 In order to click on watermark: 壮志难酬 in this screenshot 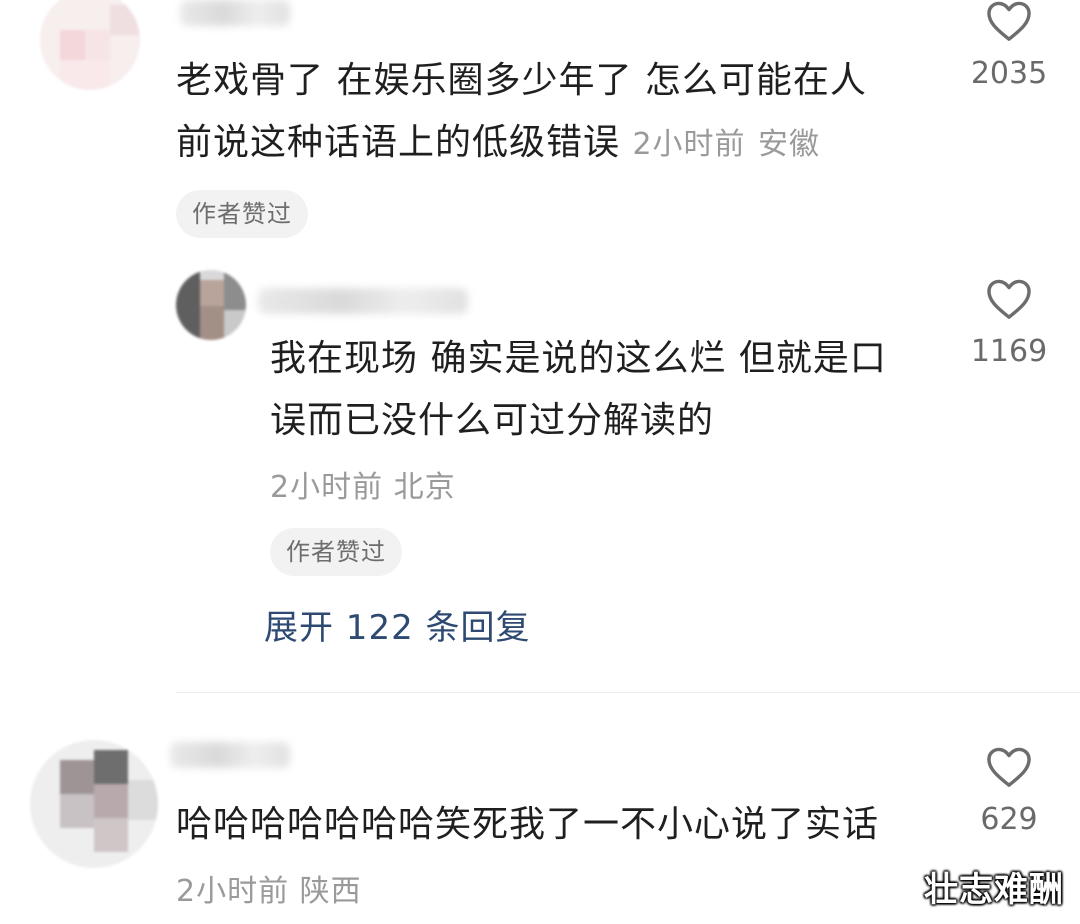, I will do `click(994, 890)`.